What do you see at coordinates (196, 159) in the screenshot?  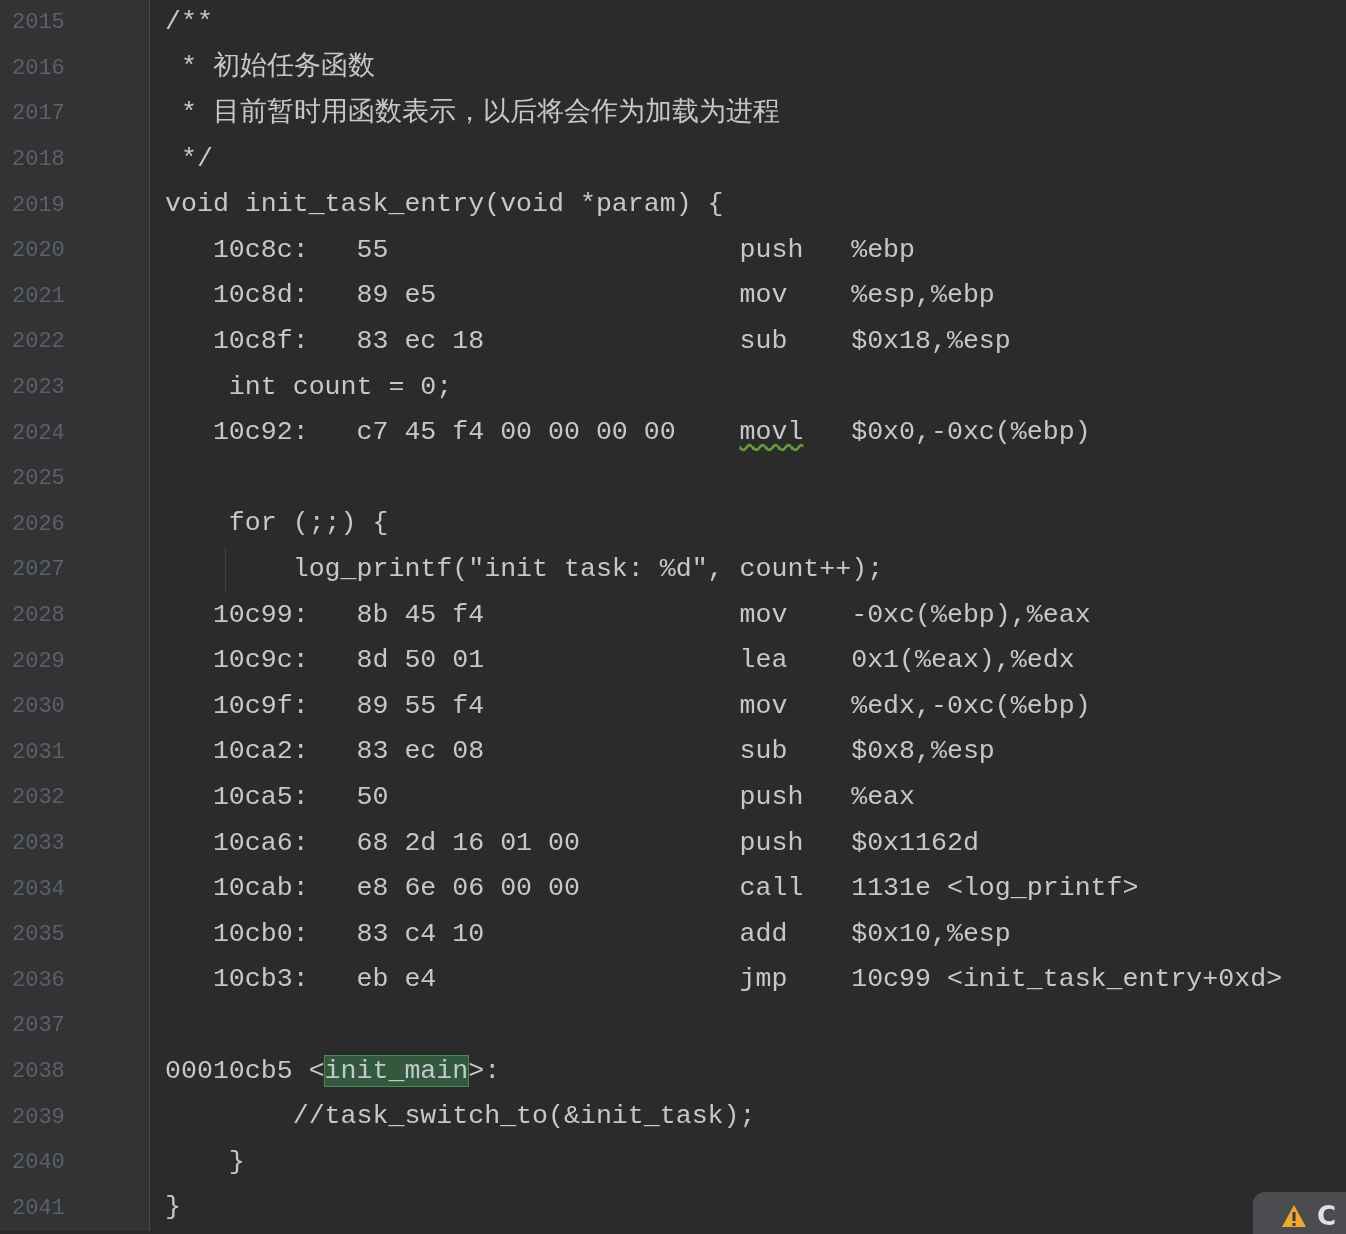 I see `code-line: */` at bounding box center [196, 159].